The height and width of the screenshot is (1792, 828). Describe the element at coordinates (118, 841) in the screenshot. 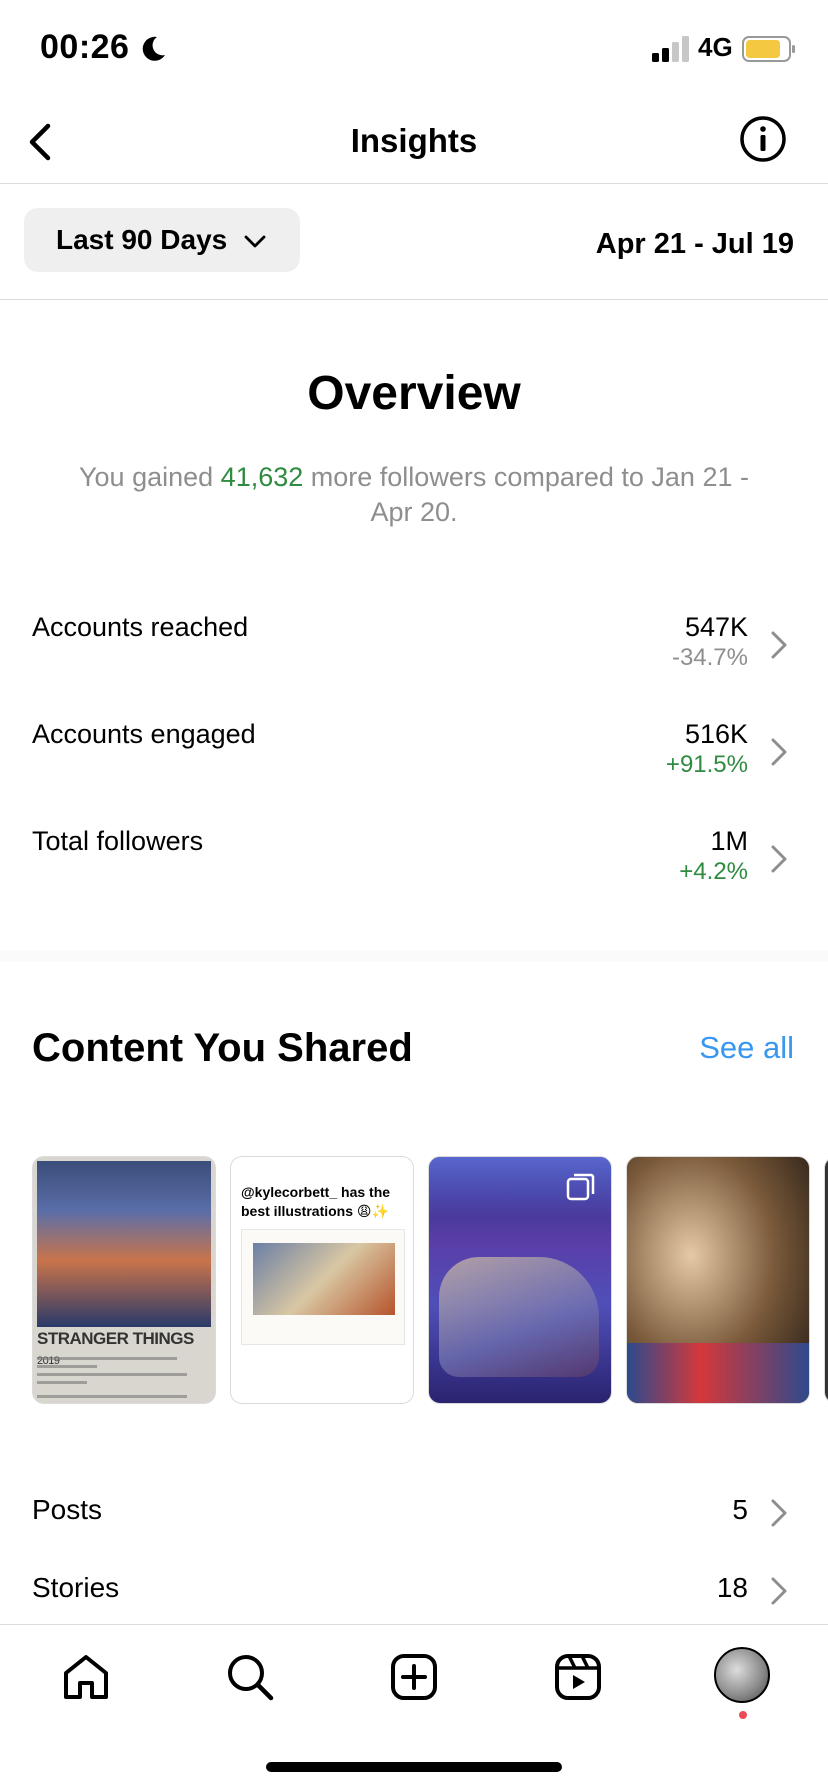

I see `metric-label: Total followers` at that location.